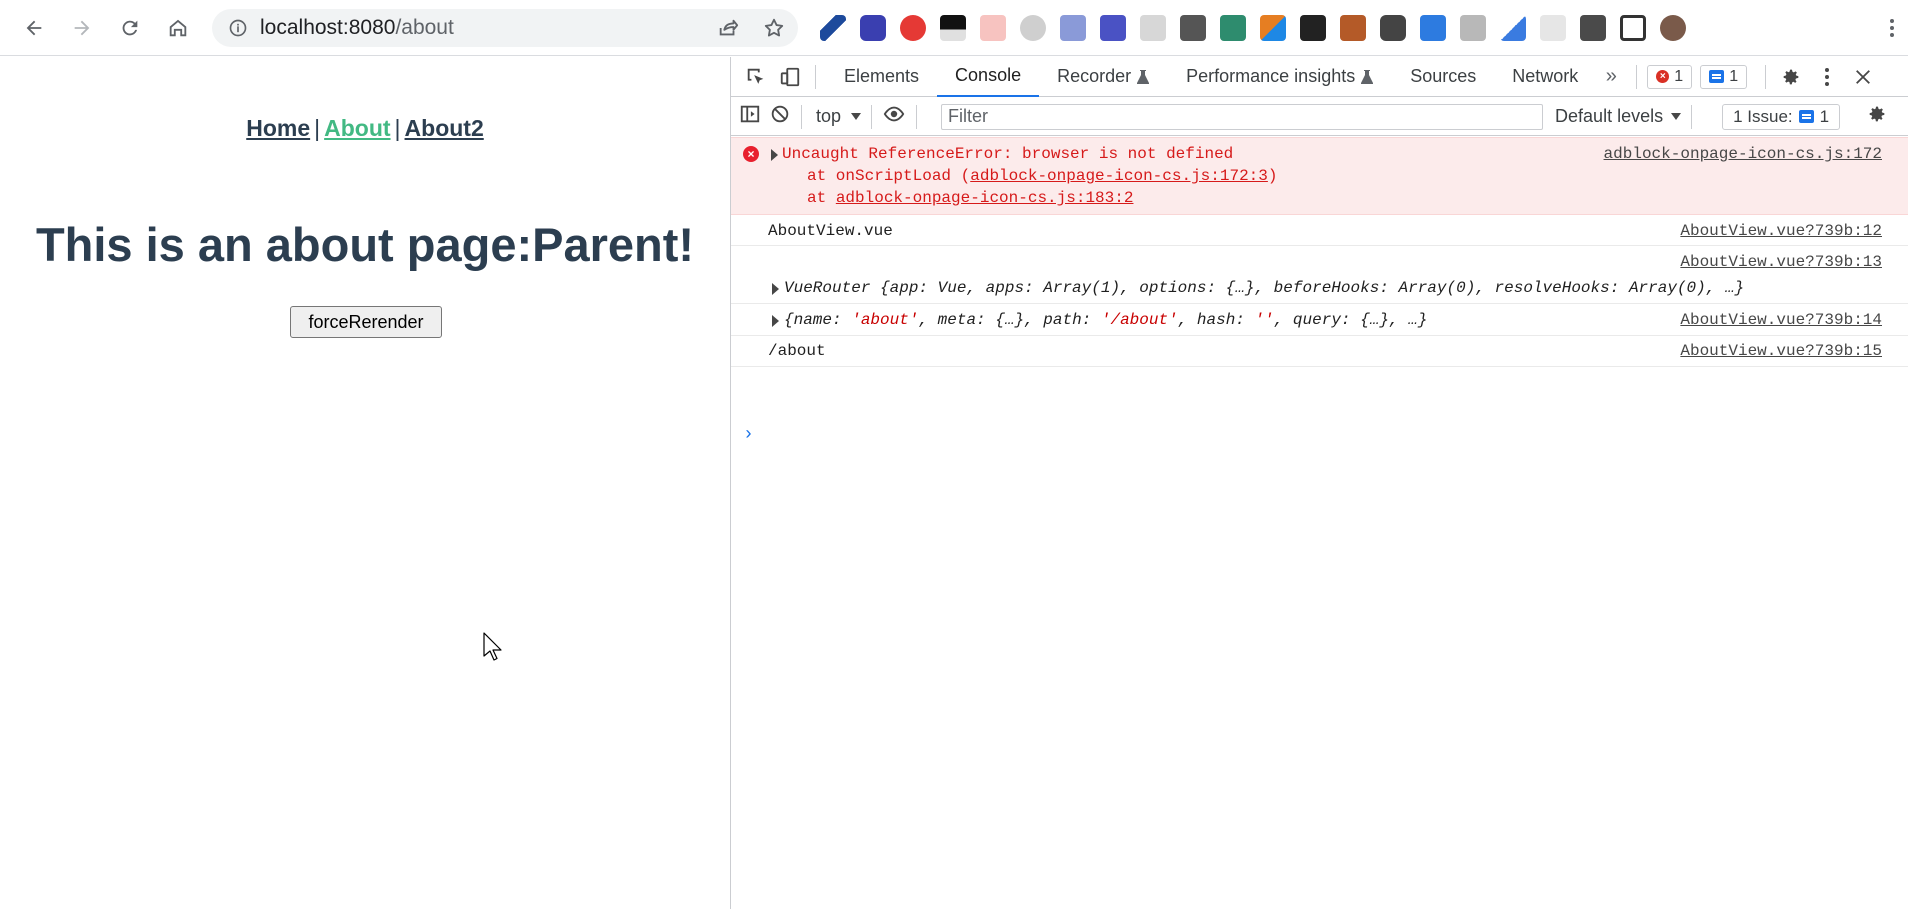 The height and width of the screenshot is (909, 1908). What do you see at coordinates (1119, 176) in the screenshot?
I see `stack-frame-link: adblock-onpage-icon-cs.js:172:3` at bounding box center [1119, 176].